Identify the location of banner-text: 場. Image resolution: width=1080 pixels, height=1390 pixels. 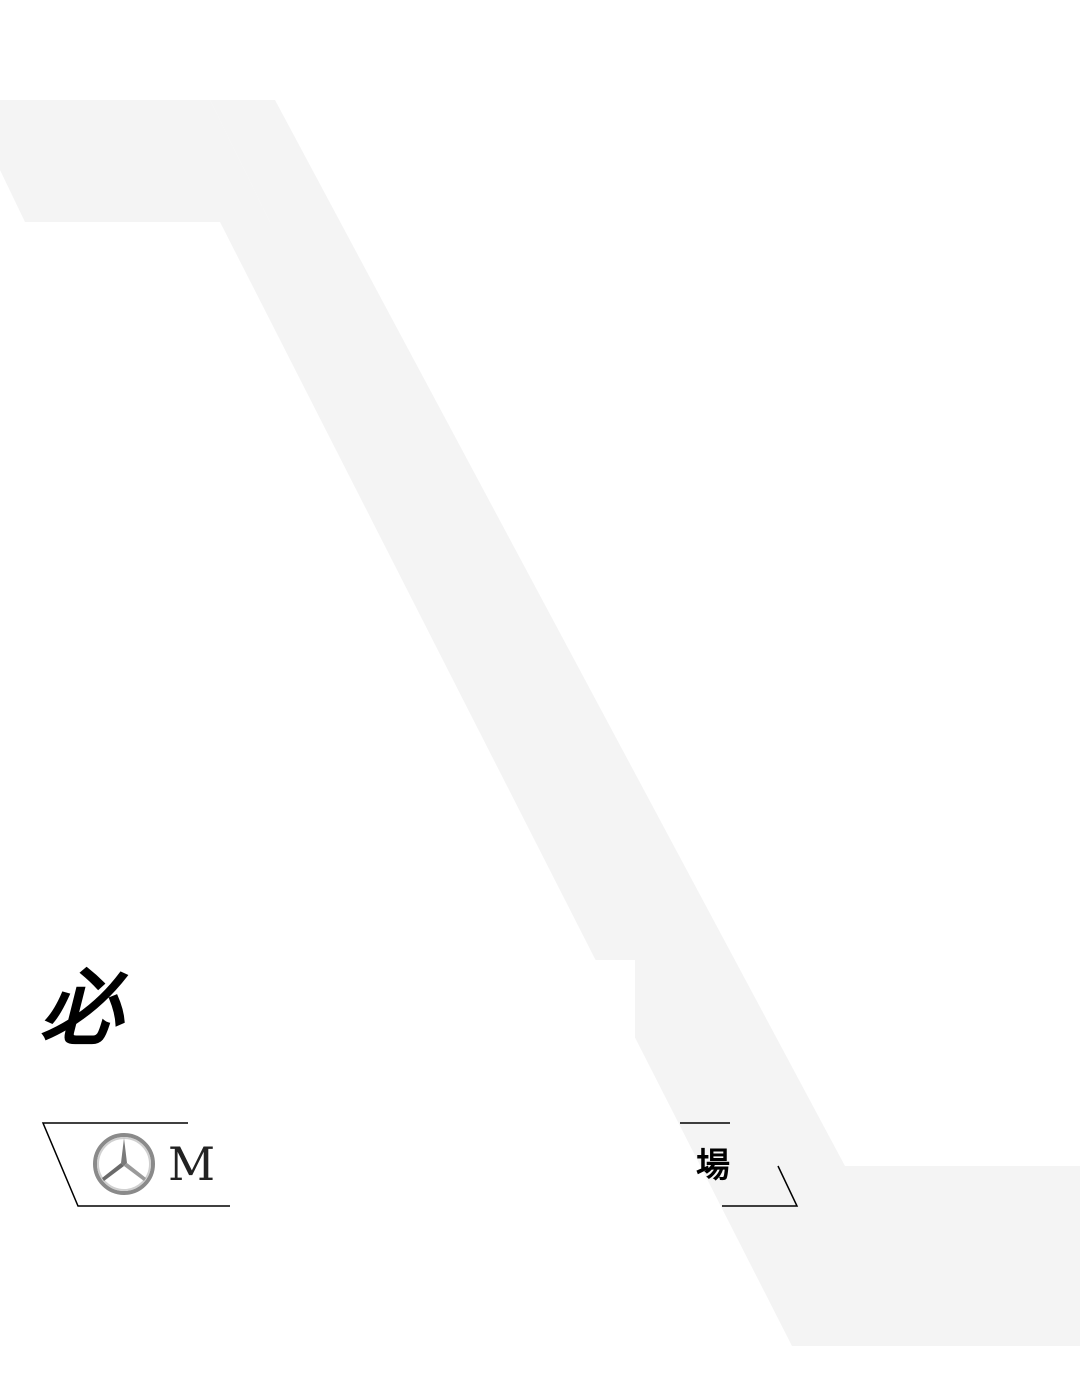
(713, 1166).